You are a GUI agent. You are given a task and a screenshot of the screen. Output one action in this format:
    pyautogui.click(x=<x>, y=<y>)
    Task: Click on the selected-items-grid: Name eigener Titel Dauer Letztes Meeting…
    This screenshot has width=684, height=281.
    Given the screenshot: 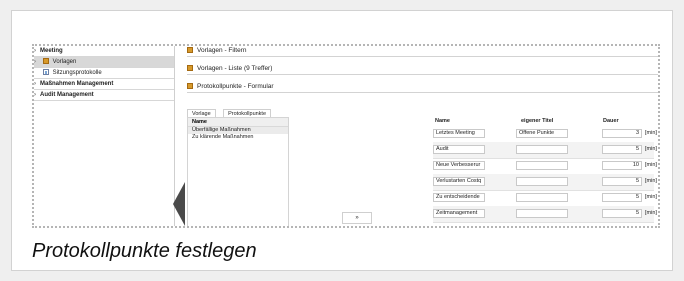 What is the action you would take?
    pyautogui.click(x=545, y=172)
    